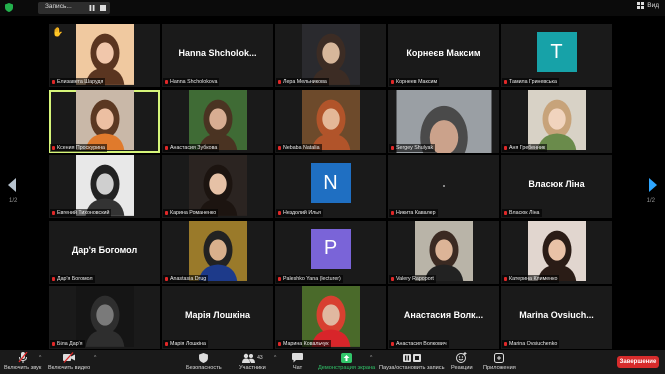 Image resolution: width=665 pixels, height=374 pixels. I want to click on chat-button: Чат, so click(297, 361).